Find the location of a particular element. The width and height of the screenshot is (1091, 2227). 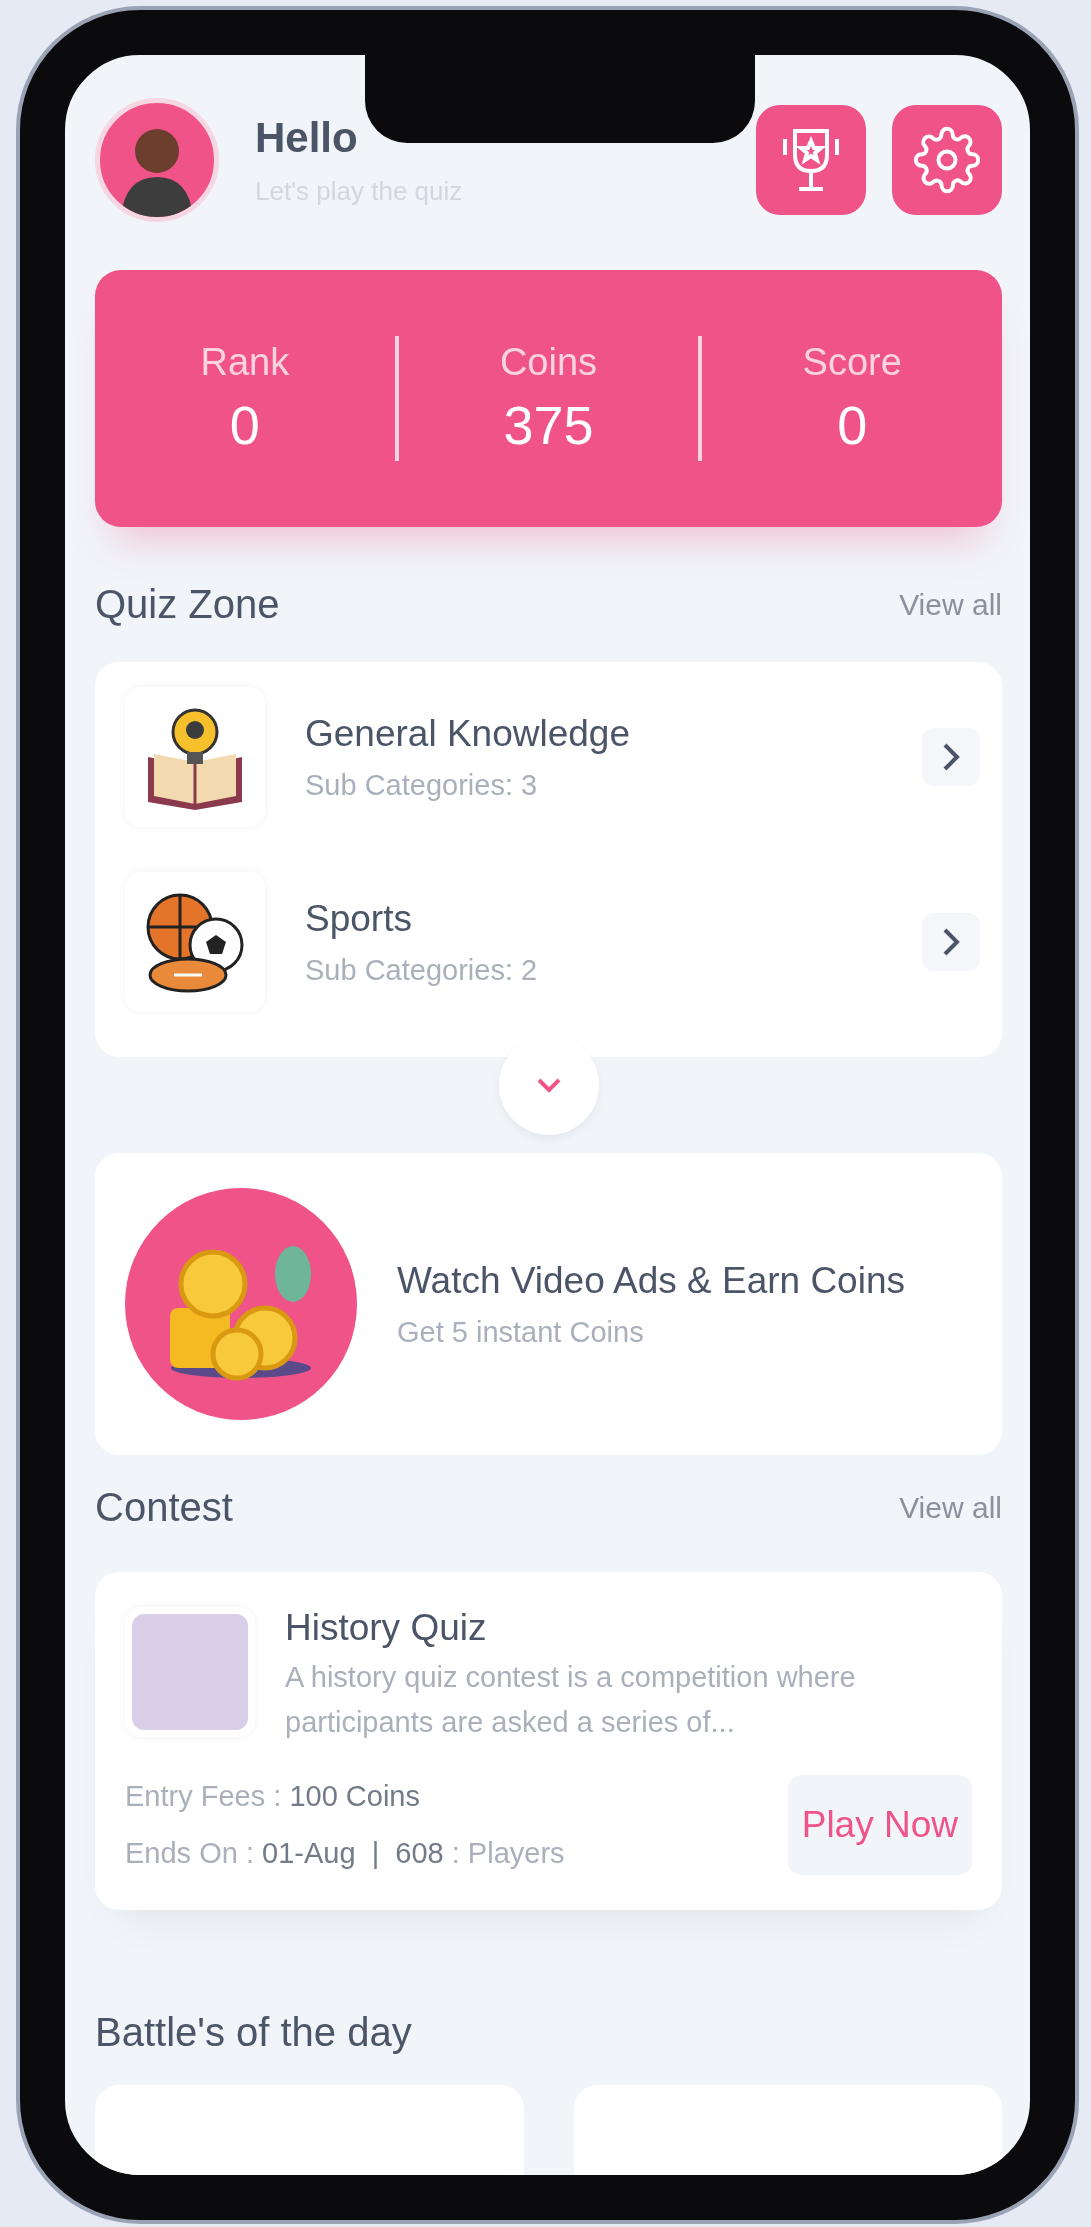

settings-icon is located at coordinates (947, 160).